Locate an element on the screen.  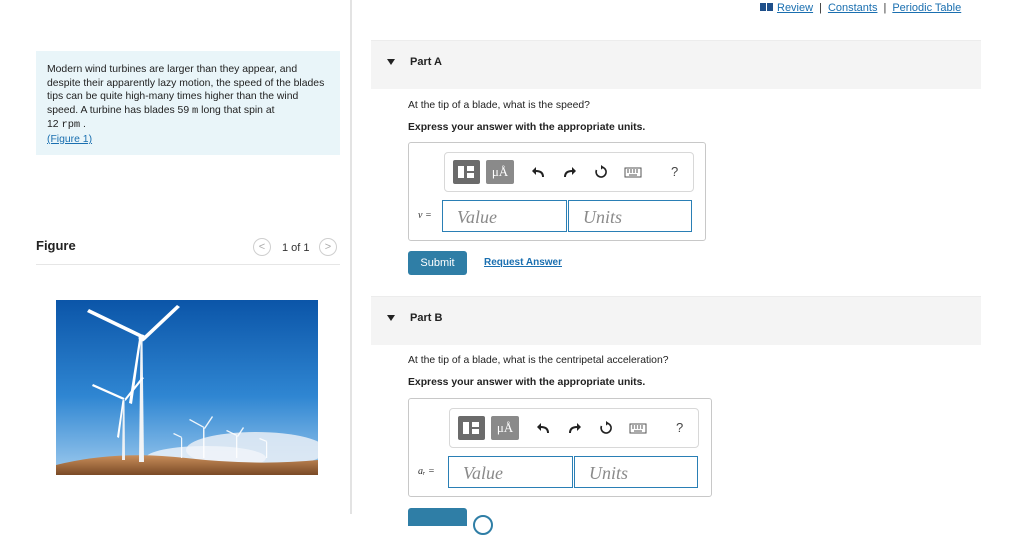
problem-text-3: . is located at coordinates (83, 125).